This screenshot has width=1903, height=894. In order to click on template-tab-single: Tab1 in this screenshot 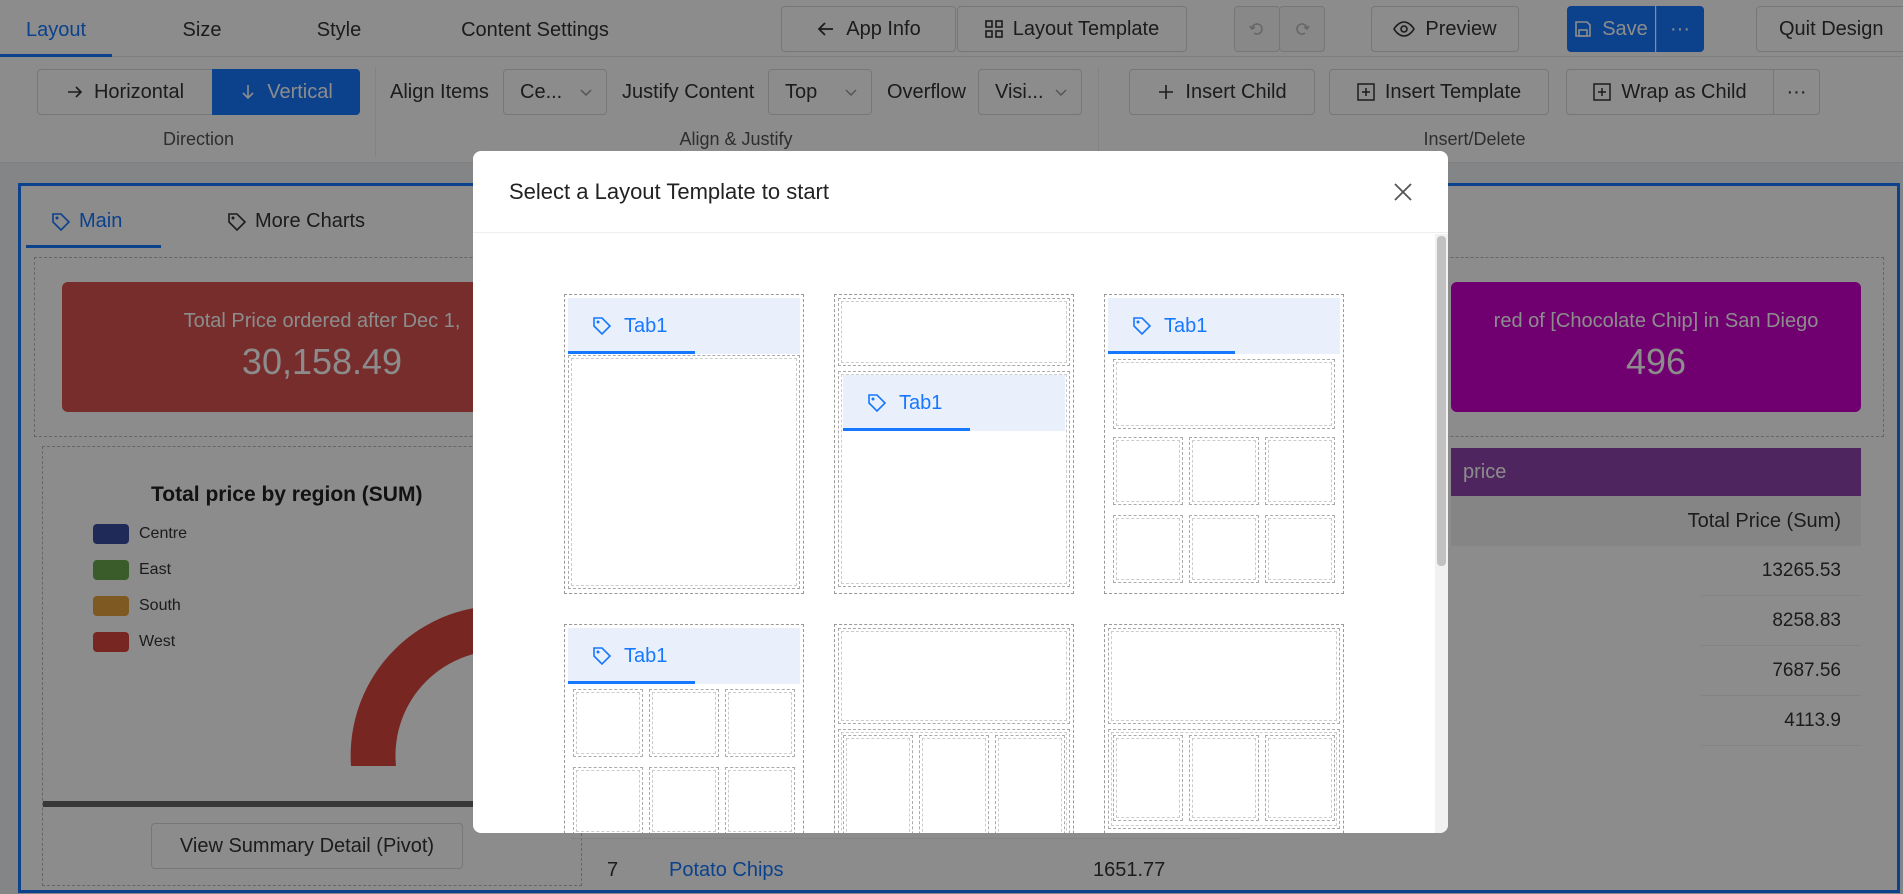, I will do `click(684, 444)`.